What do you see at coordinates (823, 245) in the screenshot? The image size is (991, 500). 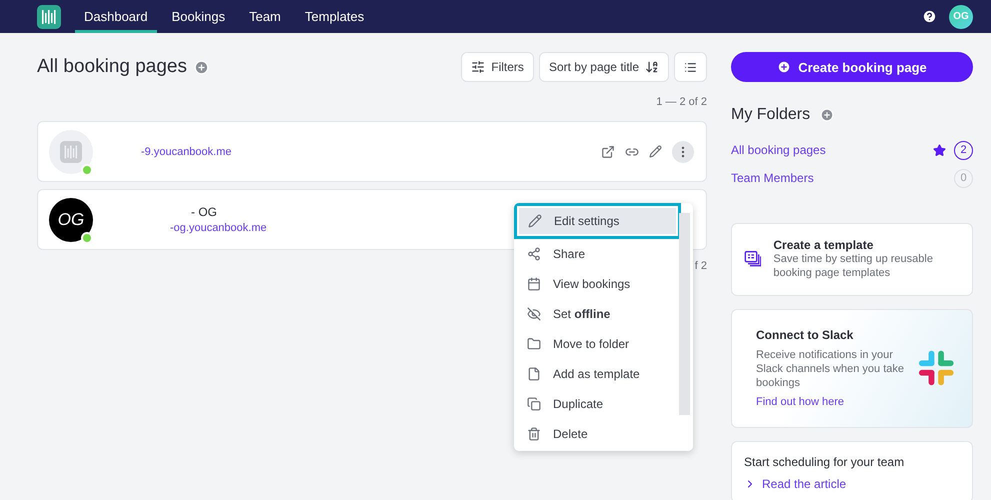 I see `card-title: Create a template` at bounding box center [823, 245].